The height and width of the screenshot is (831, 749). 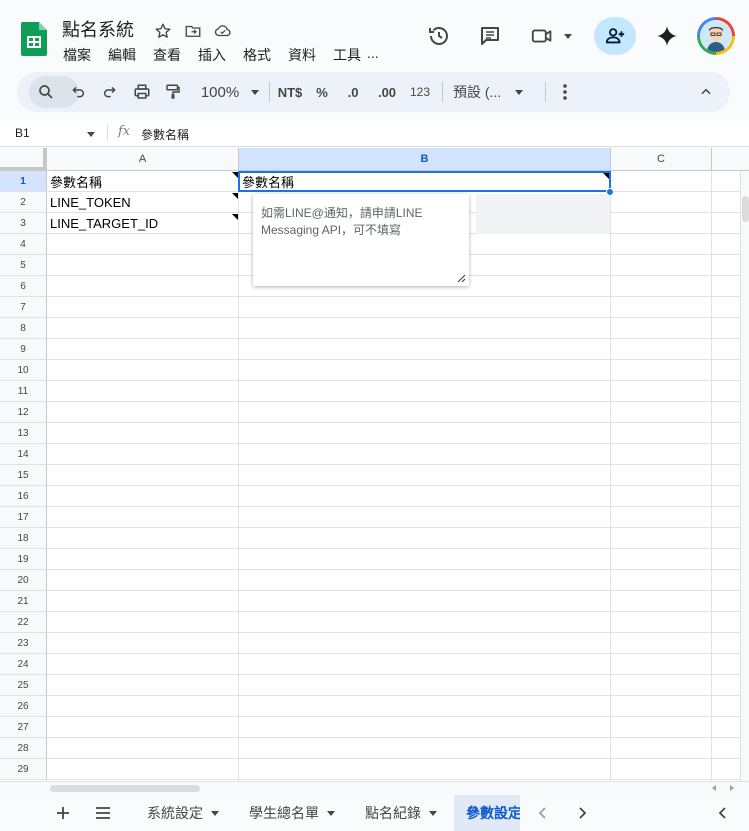 What do you see at coordinates (125, 788) in the screenshot?
I see `horizontal-scroll-thumb` at bounding box center [125, 788].